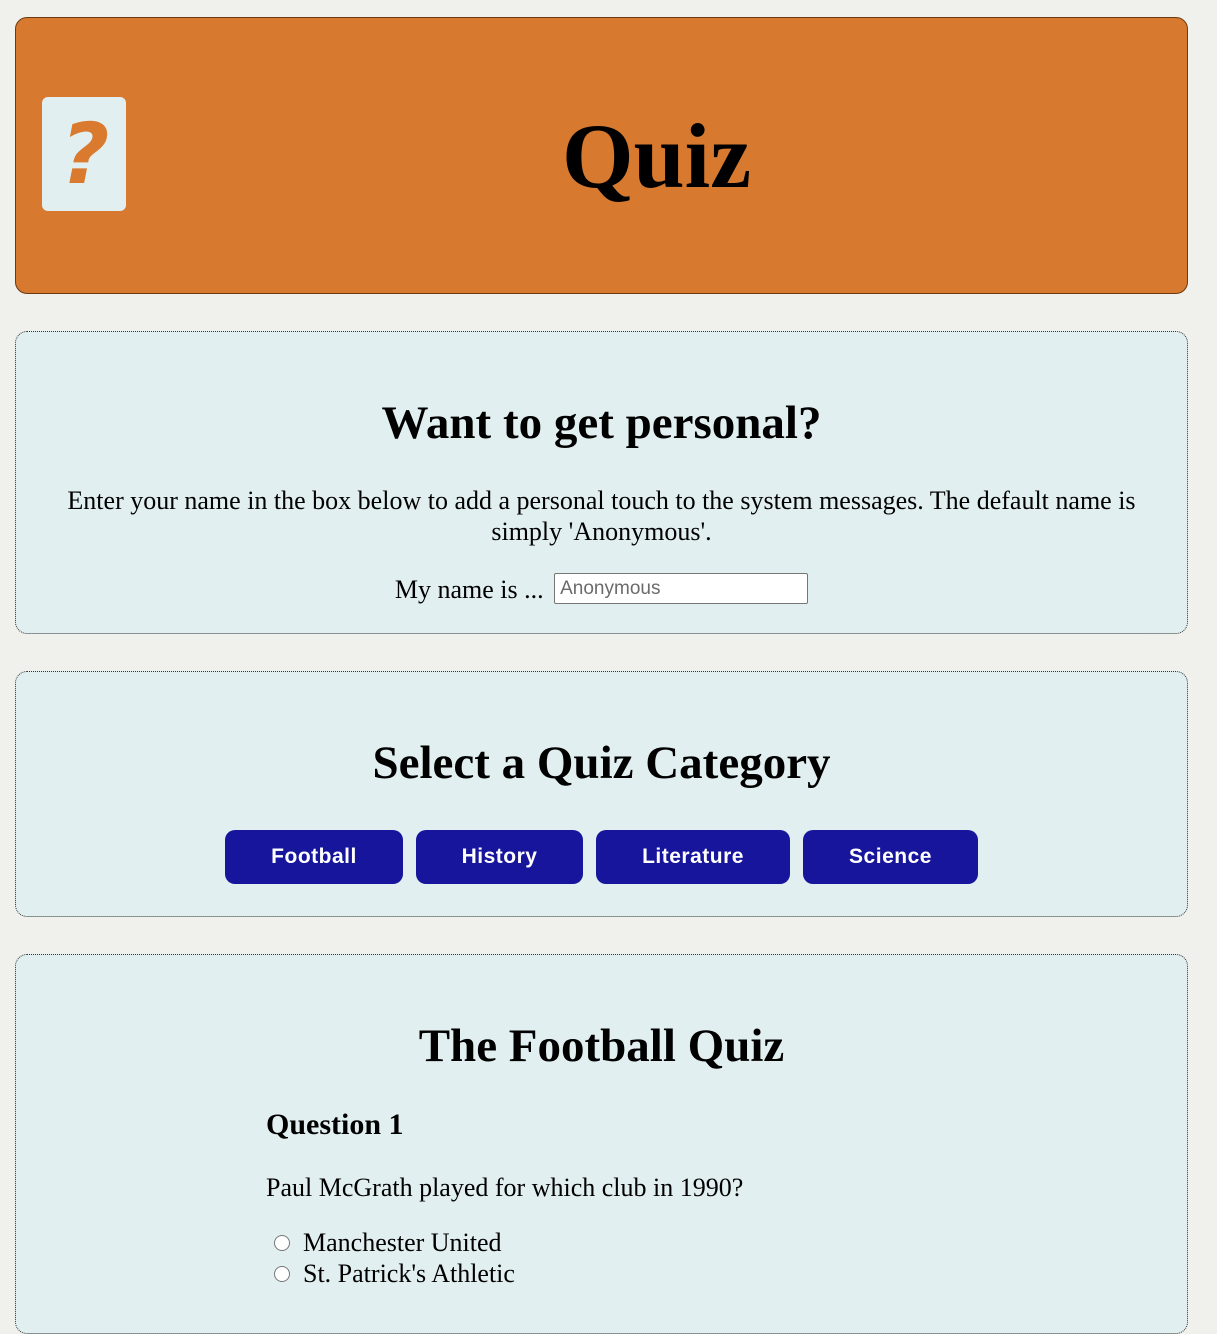  What do you see at coordinates (656, 156) in the screenshot?
I see `site-title: Quiz` at bounding box center [656, 156].